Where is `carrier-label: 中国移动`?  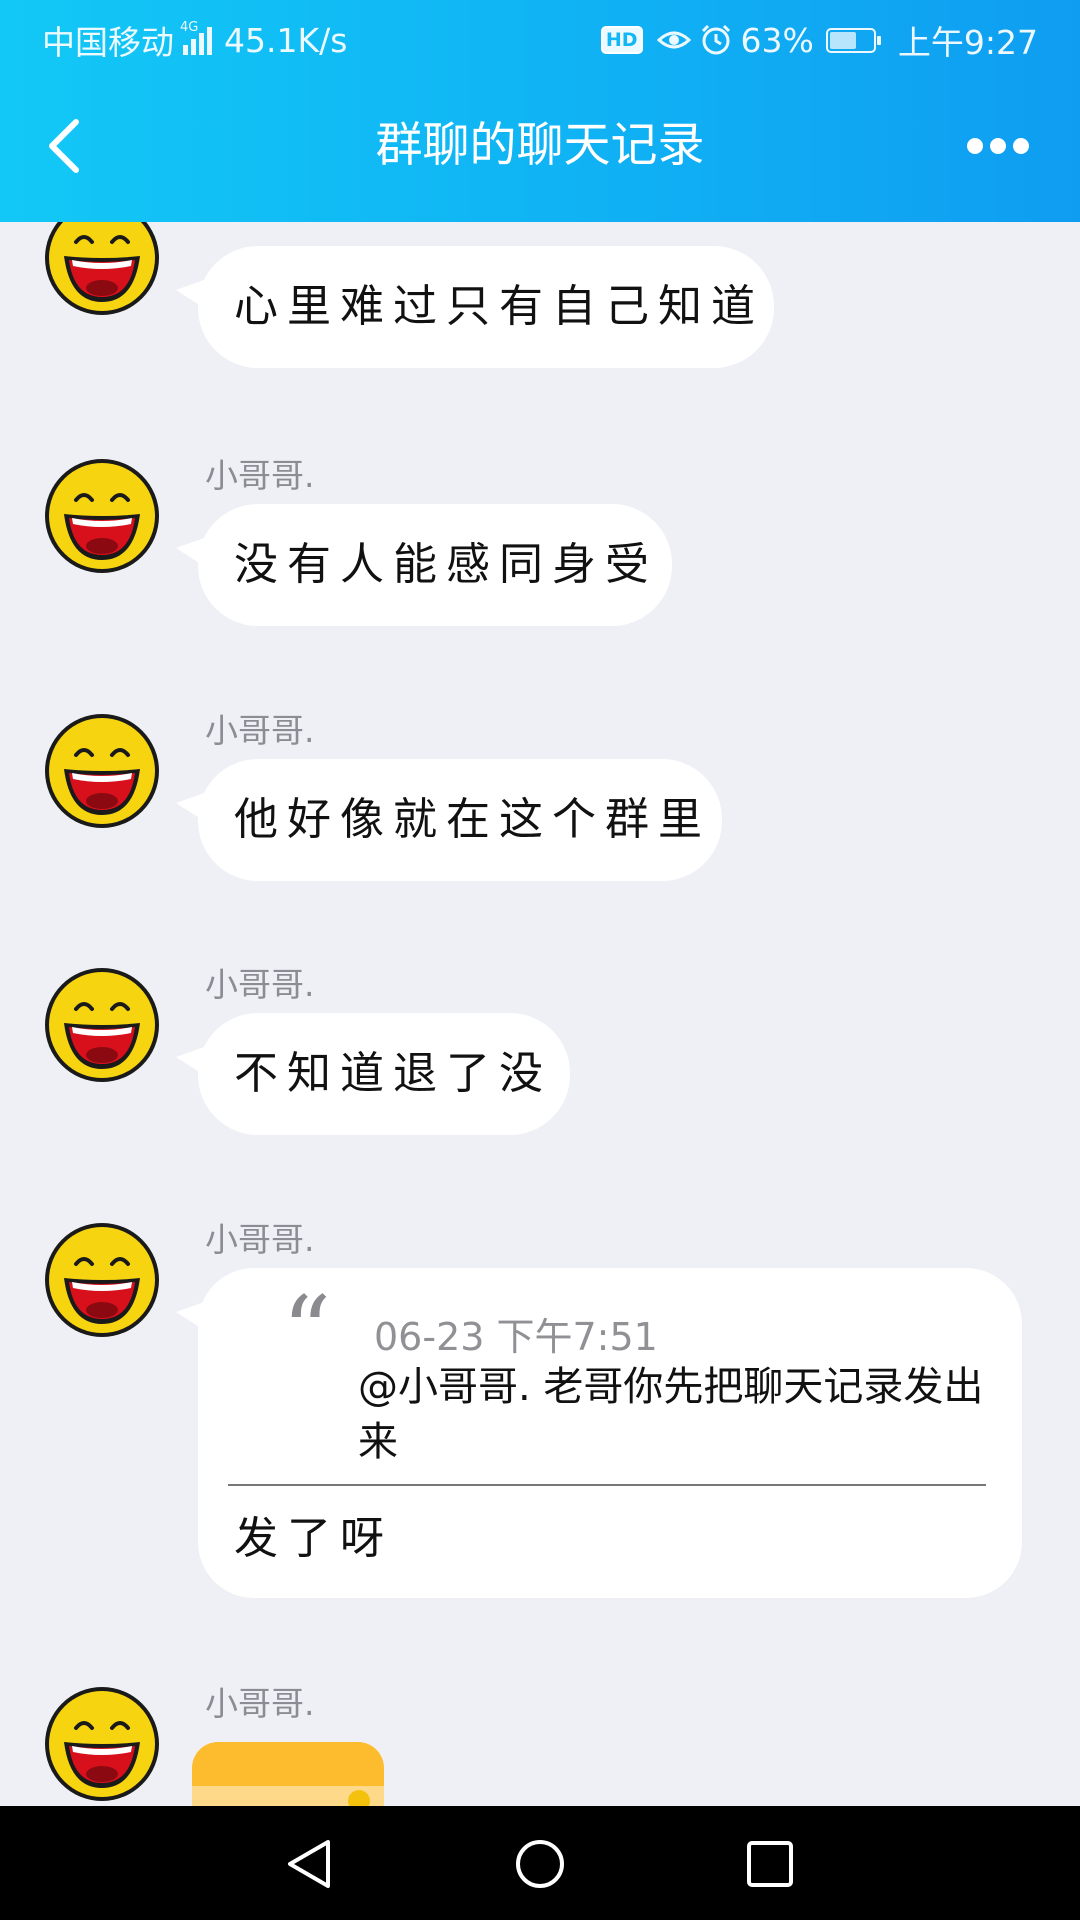
carrier-label: 中国移动 is located at coordinates (108, 42).